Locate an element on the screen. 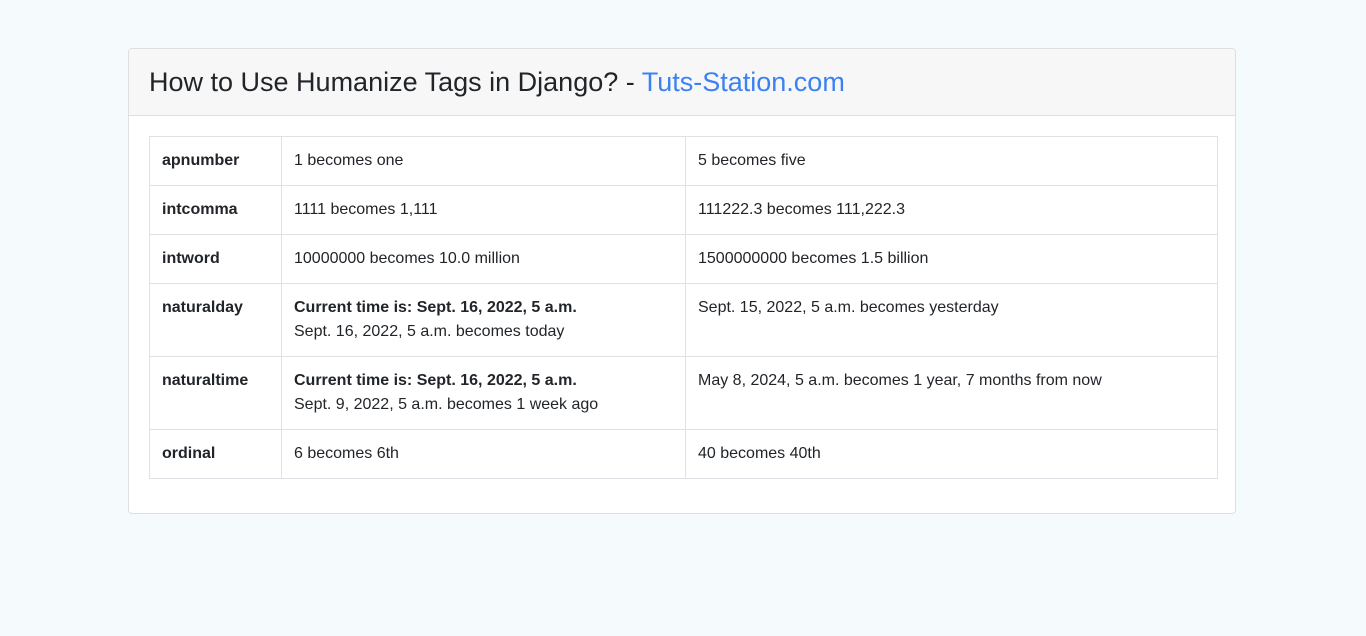 Image resolution: width=1366 pixels, height=636 pixels. example-cell: 1500000000 becomes 1.5 billion is located at coordinates (951, 259).